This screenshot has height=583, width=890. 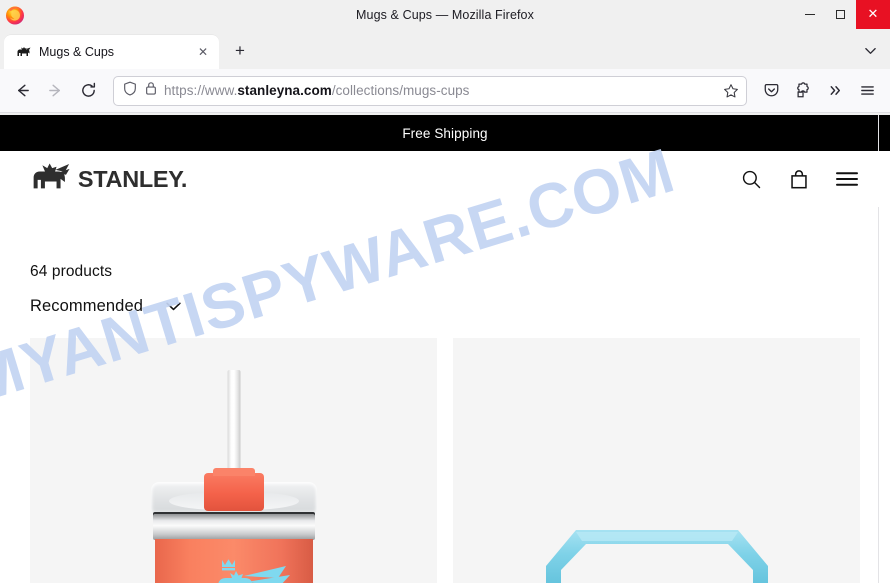 I want to click on sort-dropdown: Recommended, so click(x=445, y=306).